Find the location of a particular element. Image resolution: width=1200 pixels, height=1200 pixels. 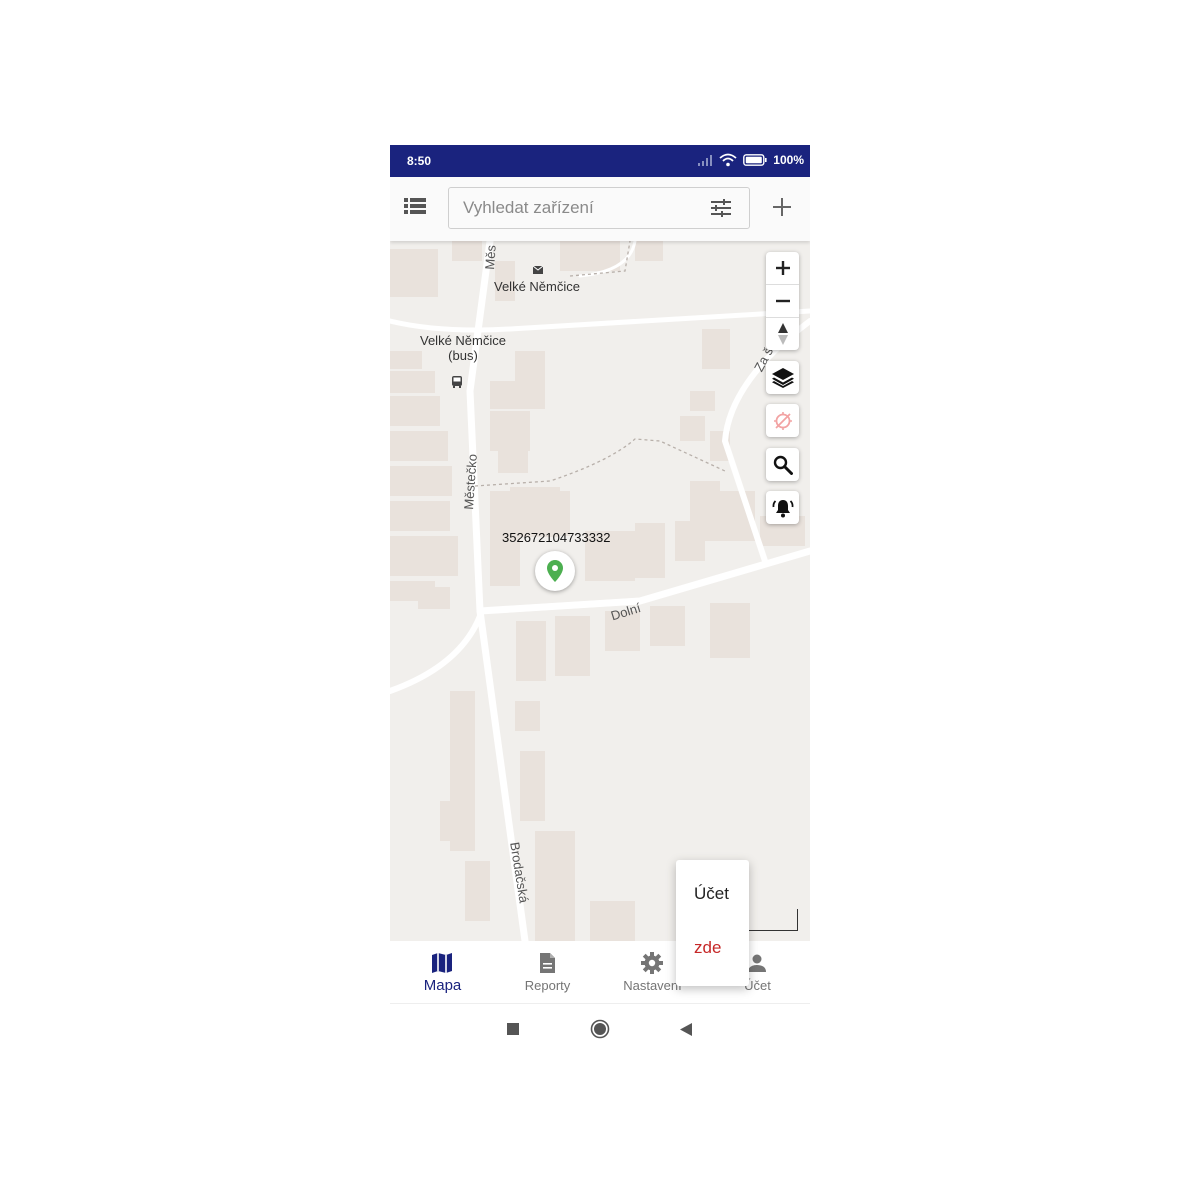

alarm-bell-icon is located at coordinates (782, 508).